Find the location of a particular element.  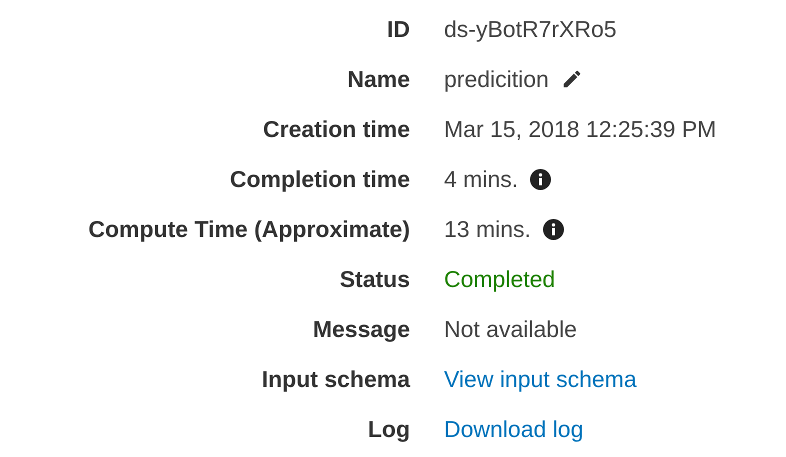

field-value: Mar 15, 2018 12:25:39 PM is located at coordinates (580, 129).